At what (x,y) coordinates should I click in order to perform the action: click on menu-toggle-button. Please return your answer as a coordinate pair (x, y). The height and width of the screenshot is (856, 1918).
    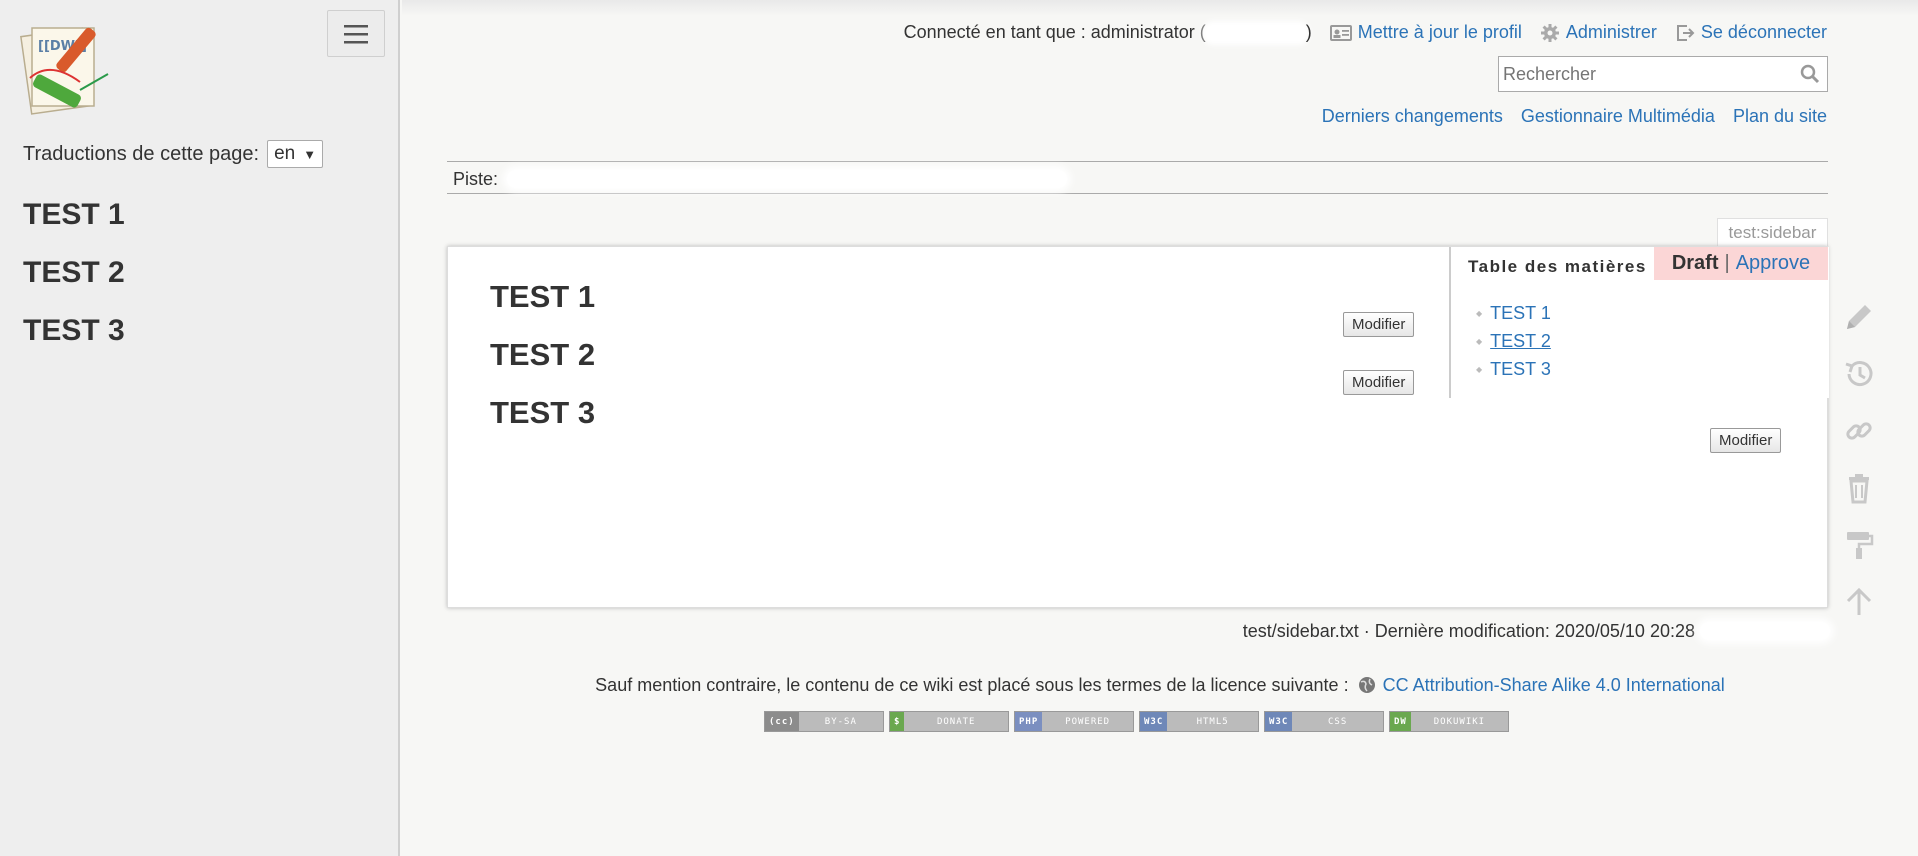
    Looking at the image, I should click on (356, 33).